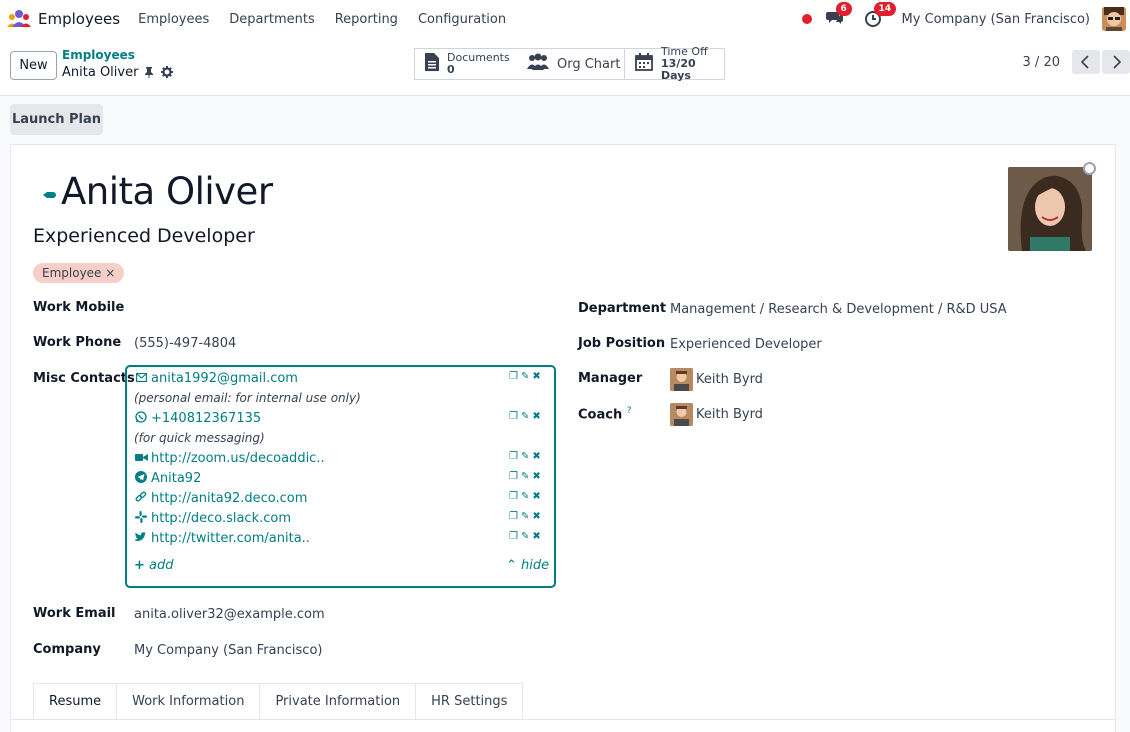 This screenshot has width=1130, height=732. I want to click on tab-hr-settings: HR Settings, so click(470, 701).